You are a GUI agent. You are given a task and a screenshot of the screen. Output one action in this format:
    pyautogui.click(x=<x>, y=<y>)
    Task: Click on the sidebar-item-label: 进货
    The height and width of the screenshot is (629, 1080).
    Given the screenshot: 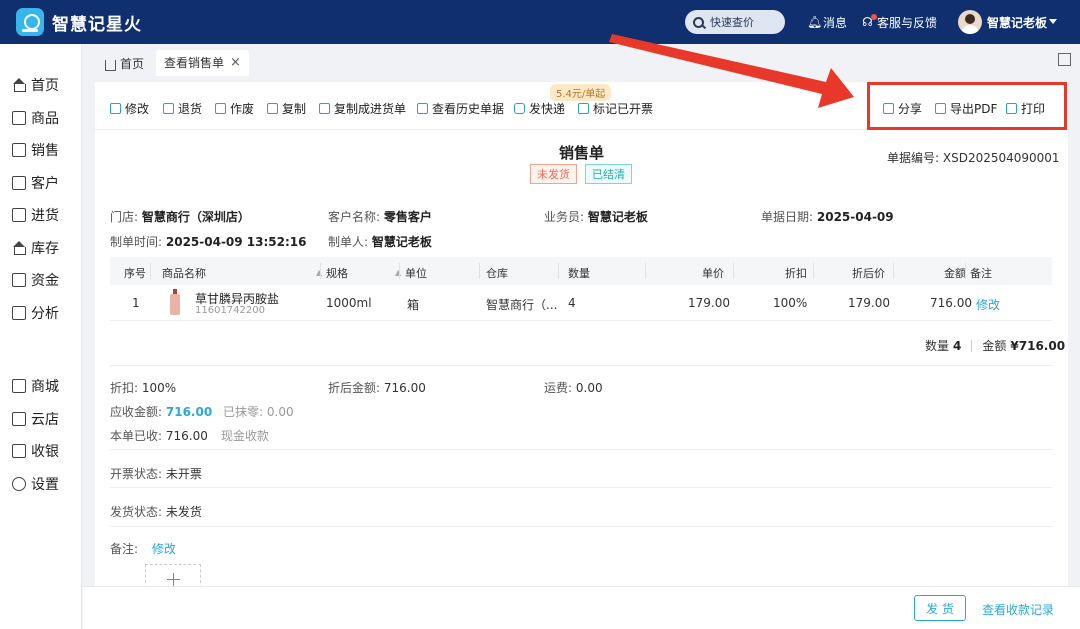 What is the action you would take?
    pyautogui.click(x=45, y=216)
    